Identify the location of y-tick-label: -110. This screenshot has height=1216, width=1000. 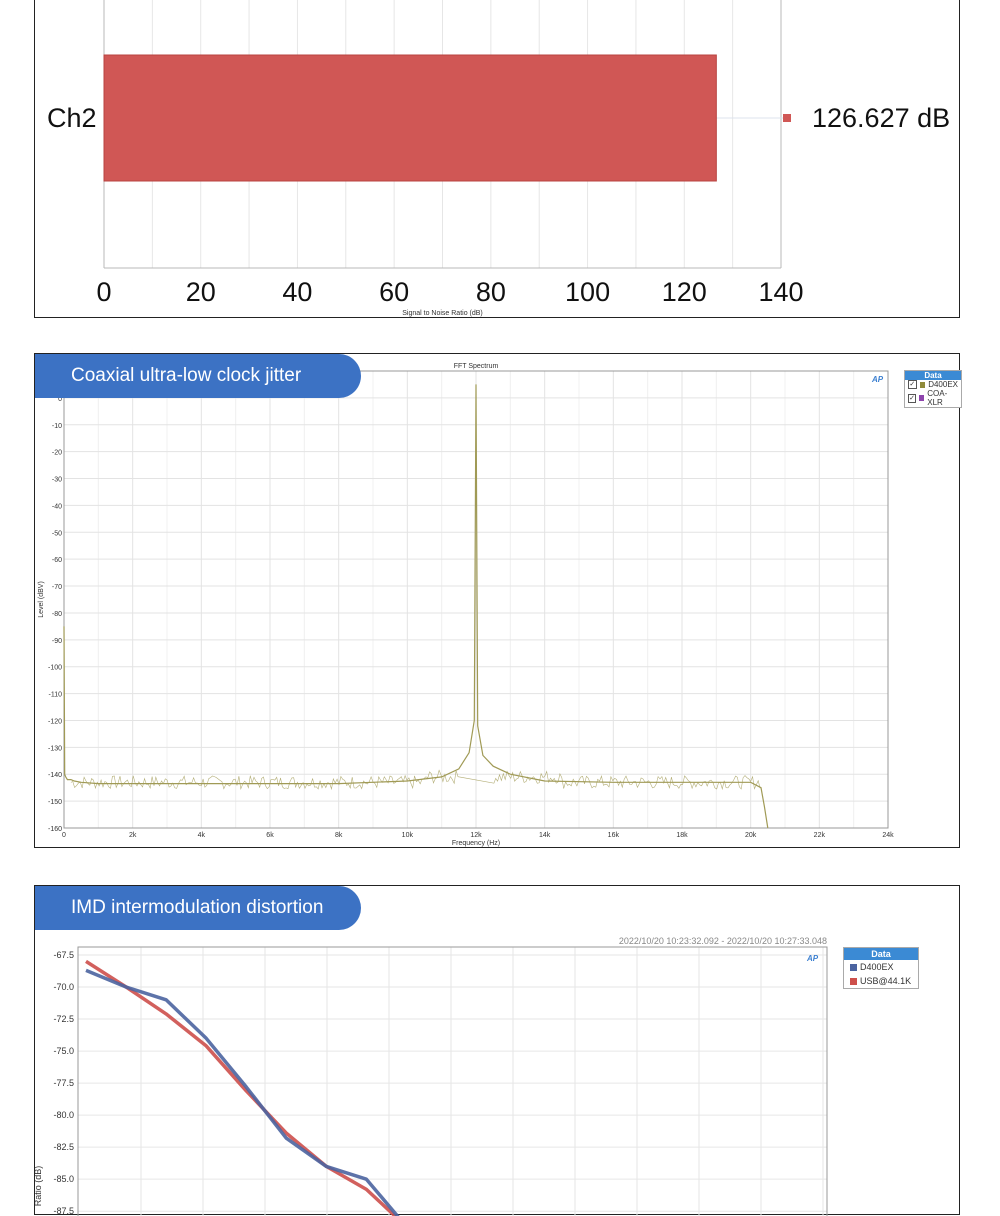
(56, 695).